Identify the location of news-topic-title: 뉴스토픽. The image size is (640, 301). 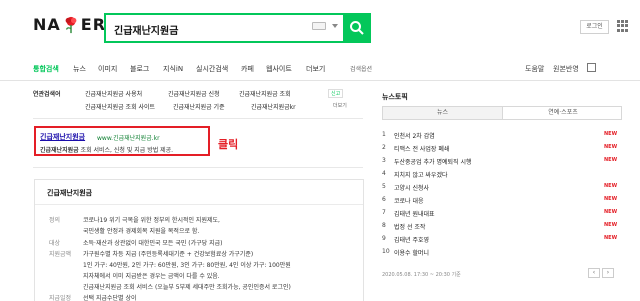
(395, 97).